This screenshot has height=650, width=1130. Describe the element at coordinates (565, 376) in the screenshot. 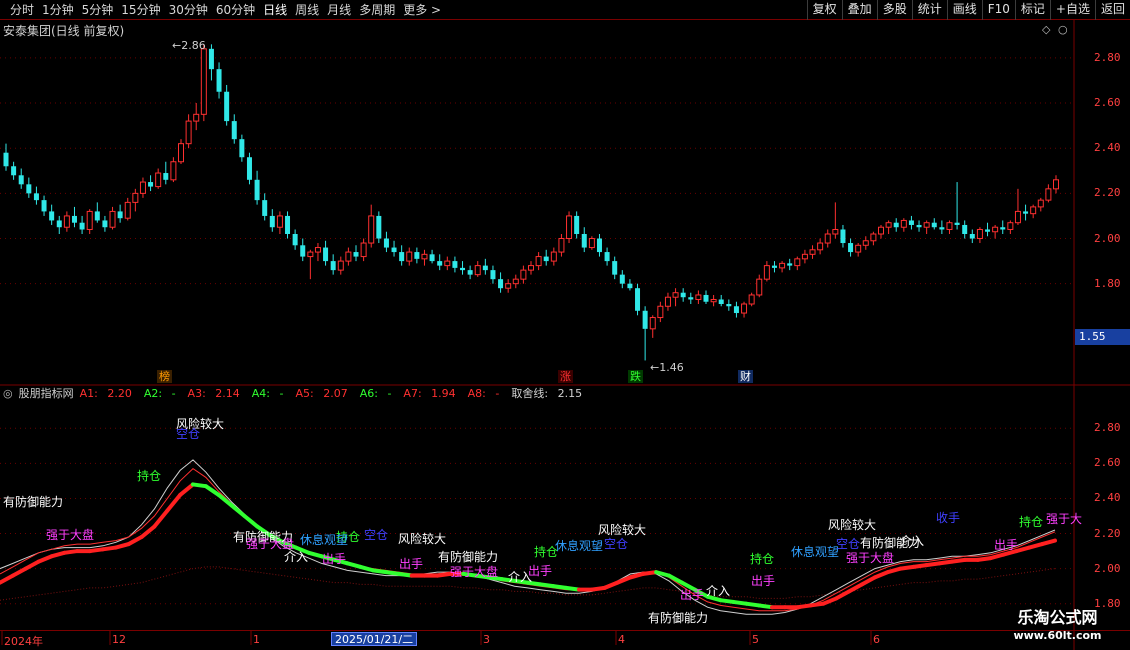

I see `event-marker-1: 涨` at that location.